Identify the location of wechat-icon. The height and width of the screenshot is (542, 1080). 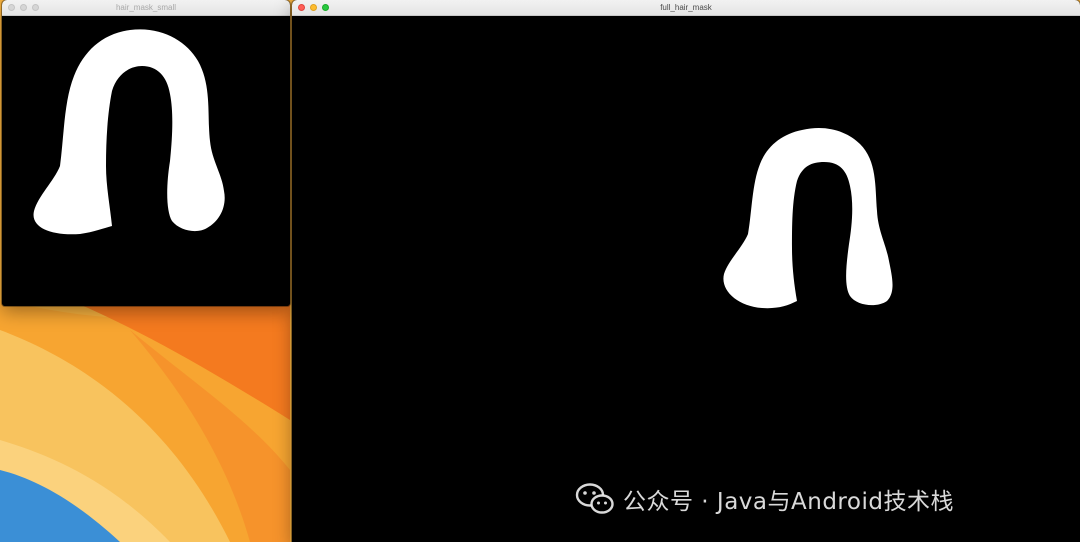
(595, 499).